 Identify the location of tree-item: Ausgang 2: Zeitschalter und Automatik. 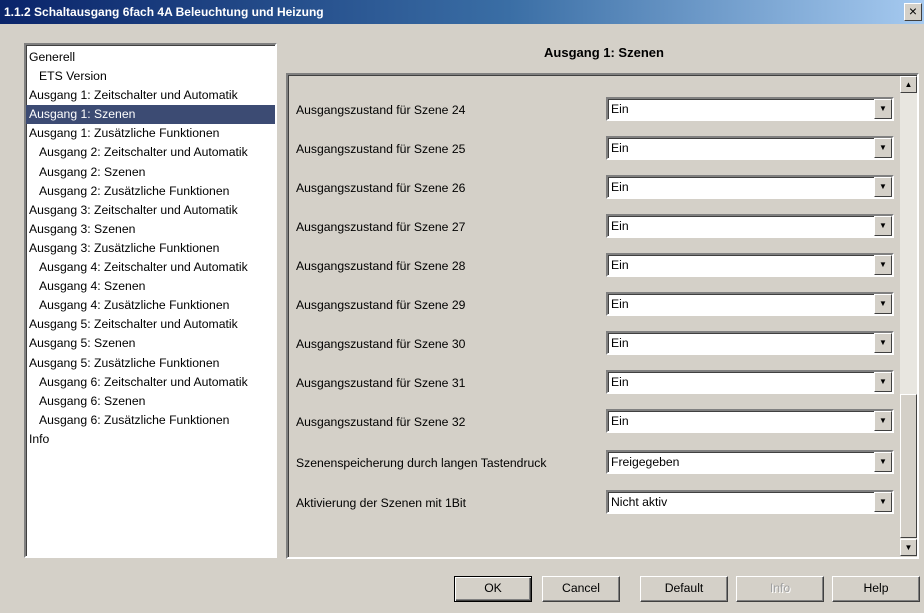
(150, 152).